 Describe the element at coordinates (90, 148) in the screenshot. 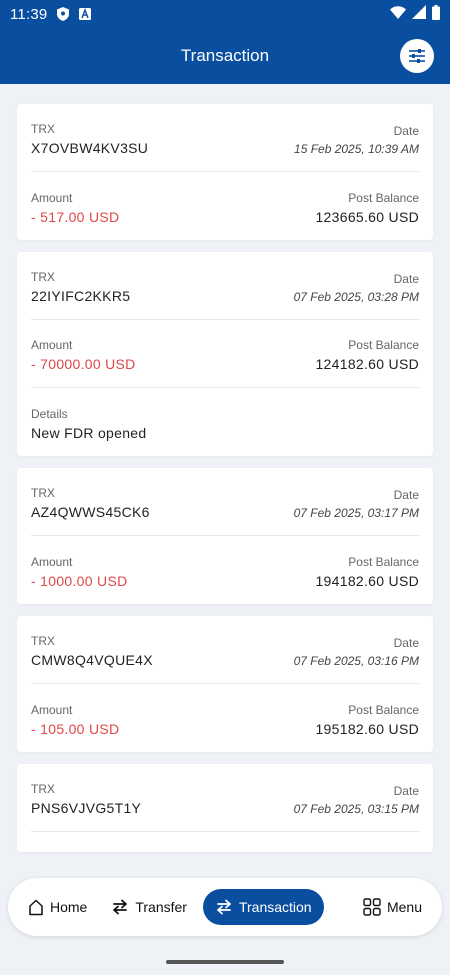

I see `trx-id: X7OVBW4KV3SU` at that location.